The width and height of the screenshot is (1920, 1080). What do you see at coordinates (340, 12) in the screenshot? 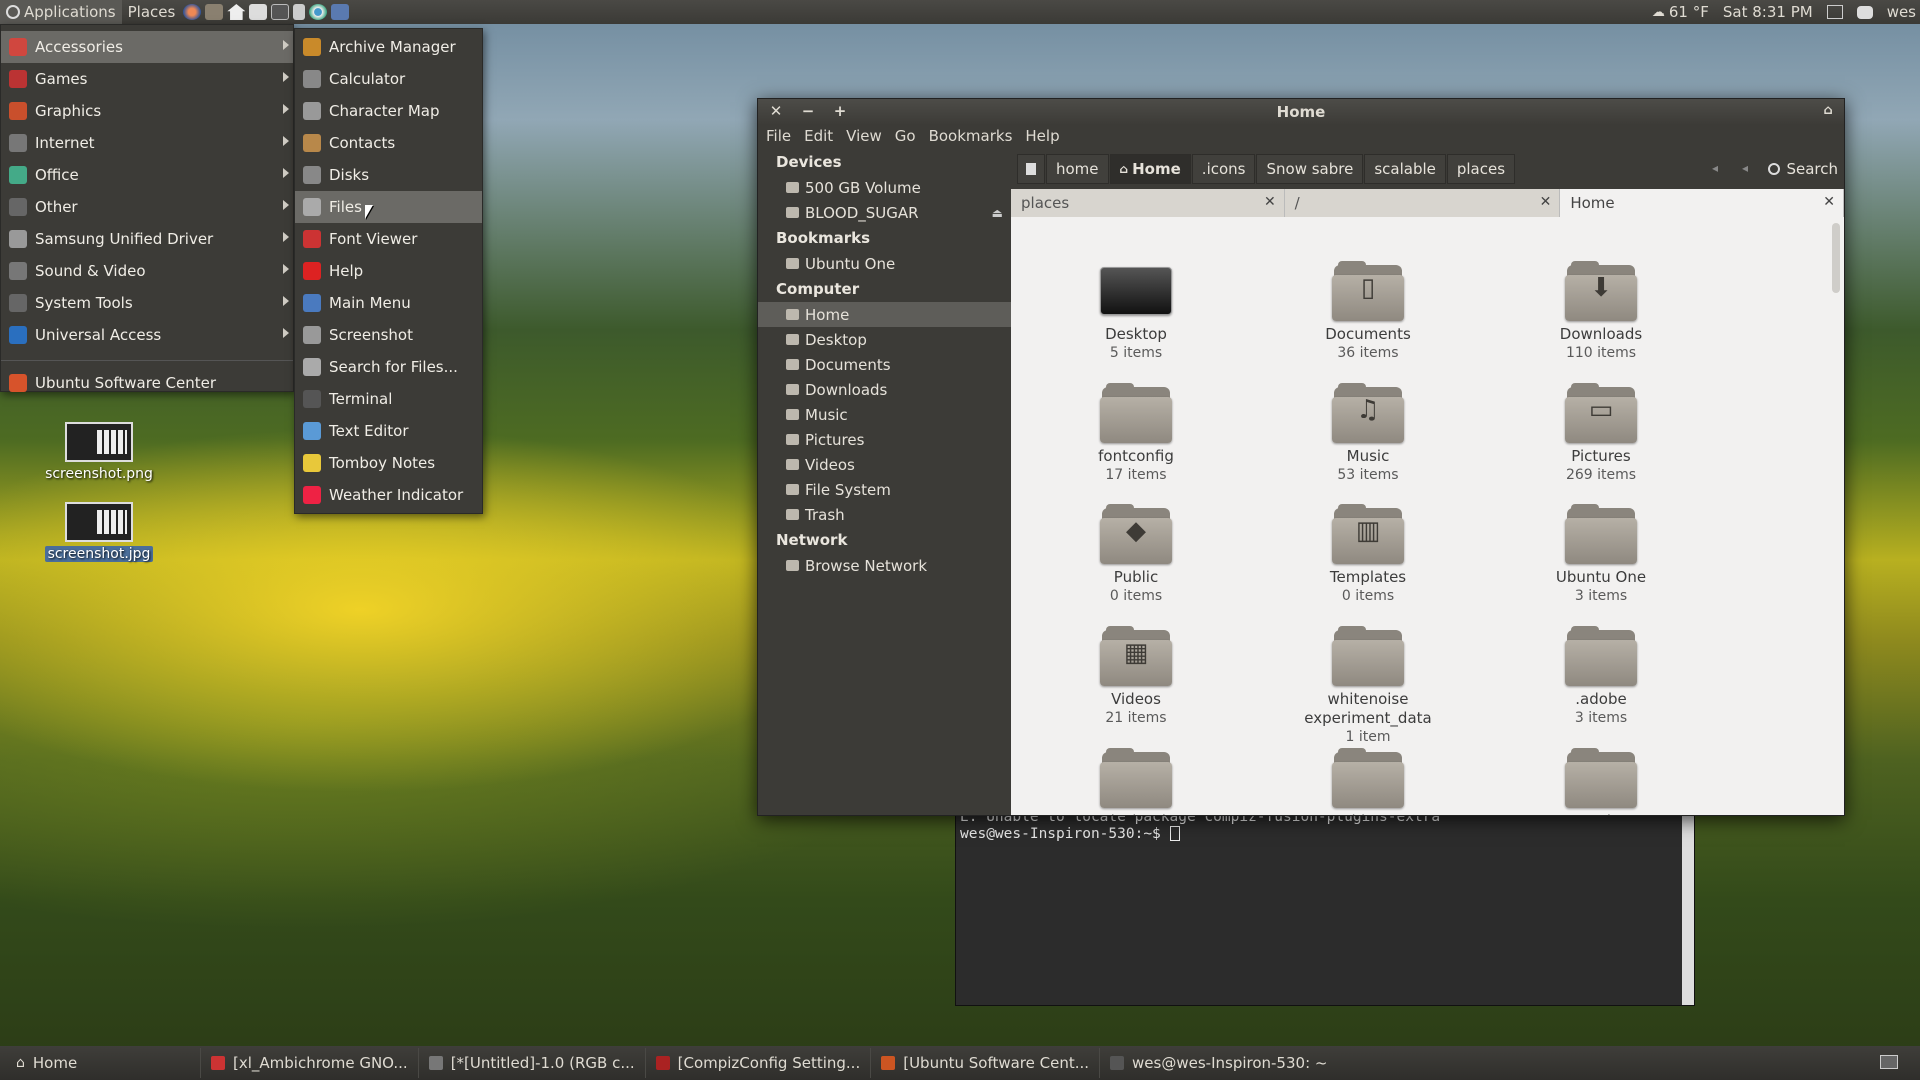
I see `network-launcher-icon` at bounding box center [340, 12].